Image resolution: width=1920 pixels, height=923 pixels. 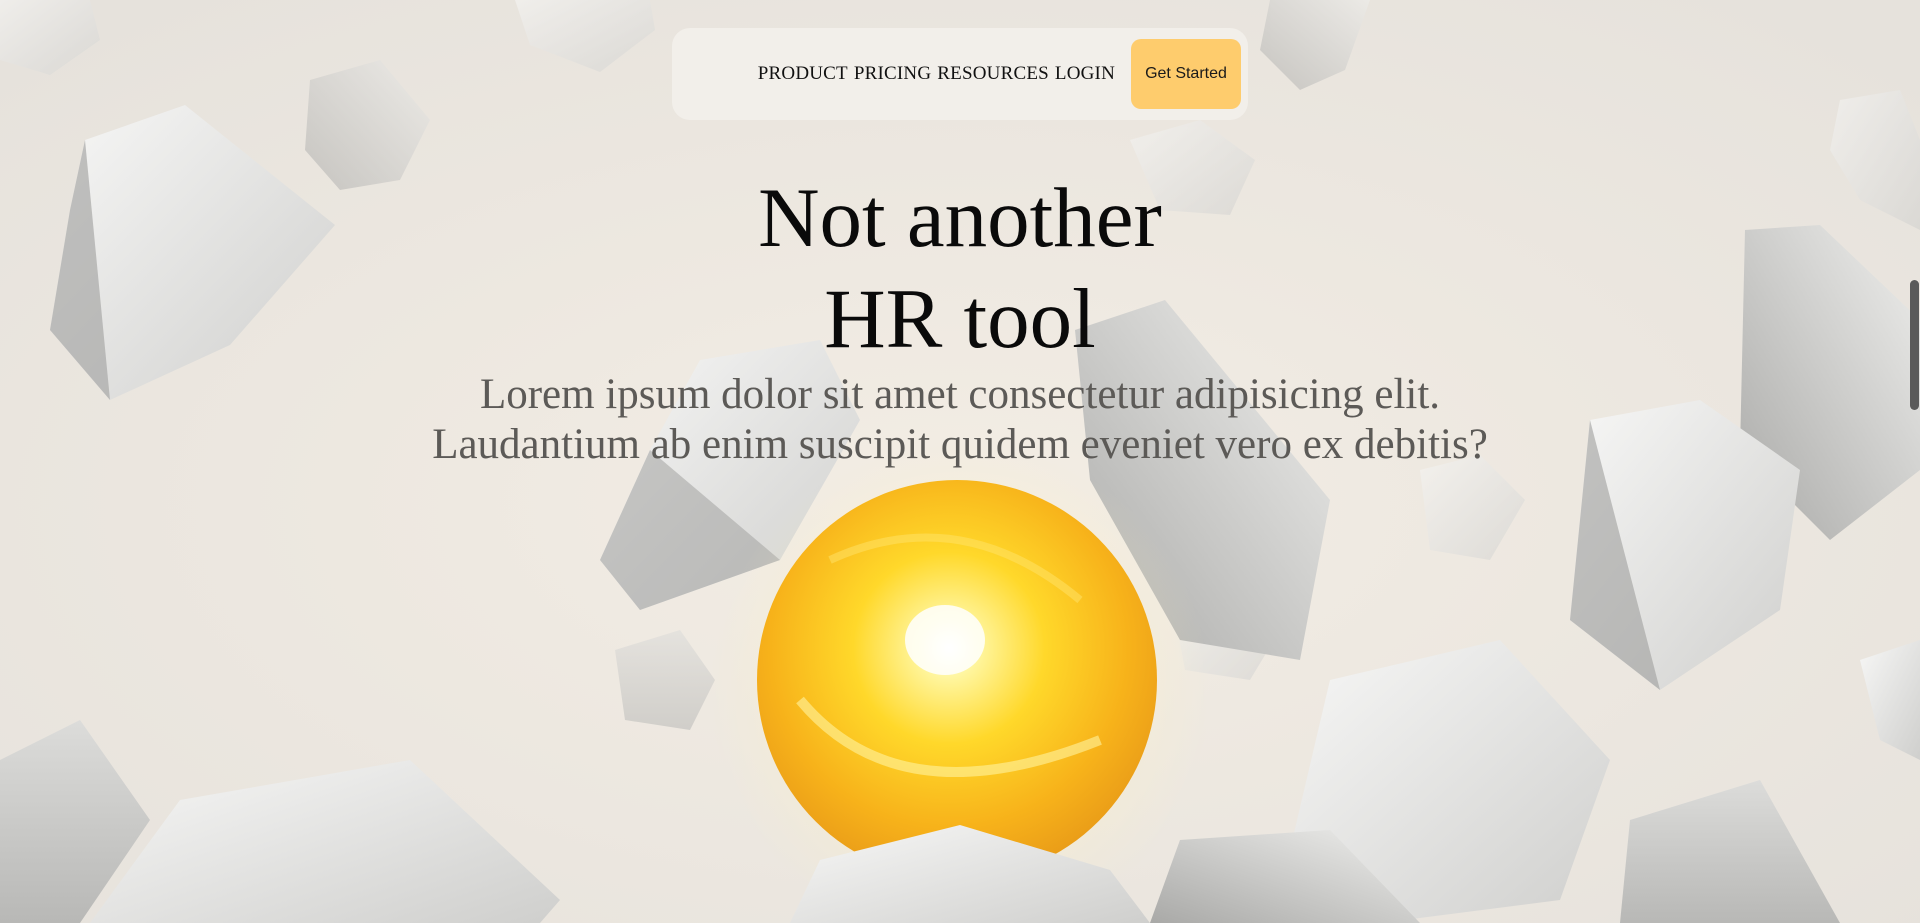 What do you see at coordinates (892, 74) in the screenshot?
I see `nav-link-pricing: PRICING` at bounding box center [892, 74].